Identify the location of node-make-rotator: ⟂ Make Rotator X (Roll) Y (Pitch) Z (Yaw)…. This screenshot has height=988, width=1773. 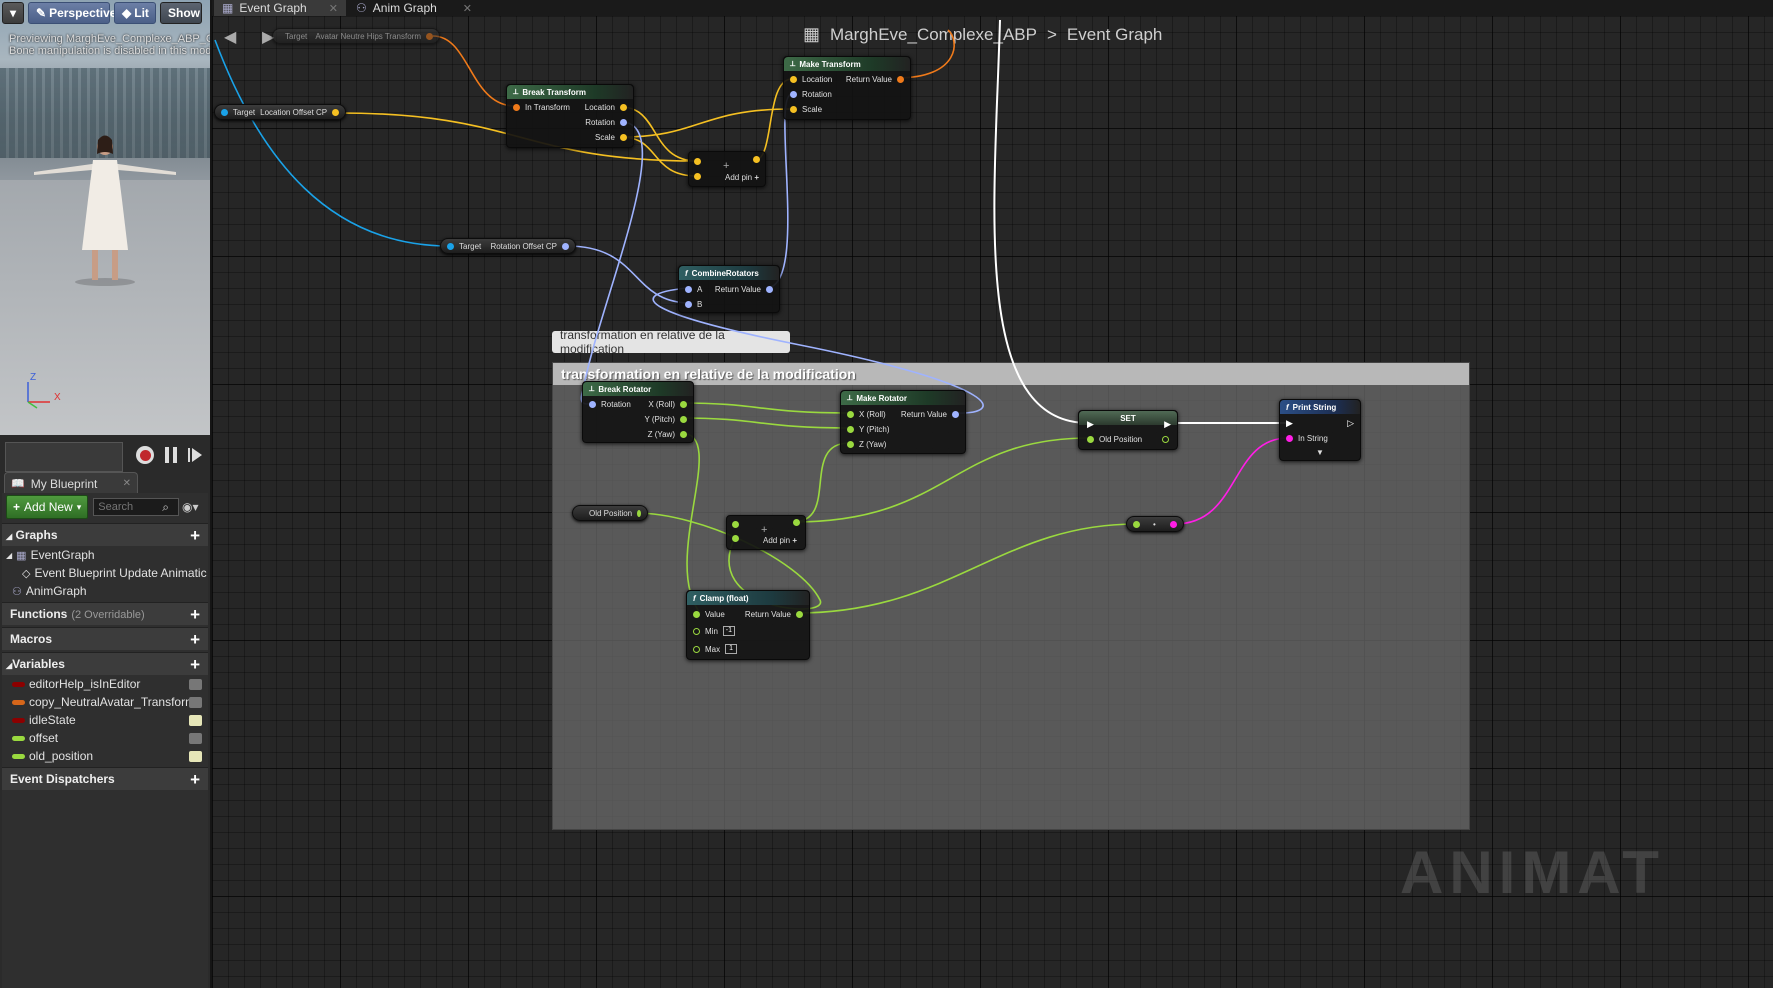
(903, 422).